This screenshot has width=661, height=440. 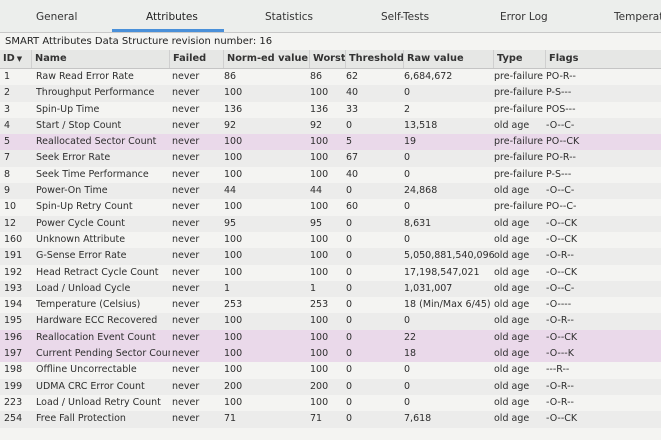 I want to click on tab-error-log: Error Log, so click(x=524, y=16).